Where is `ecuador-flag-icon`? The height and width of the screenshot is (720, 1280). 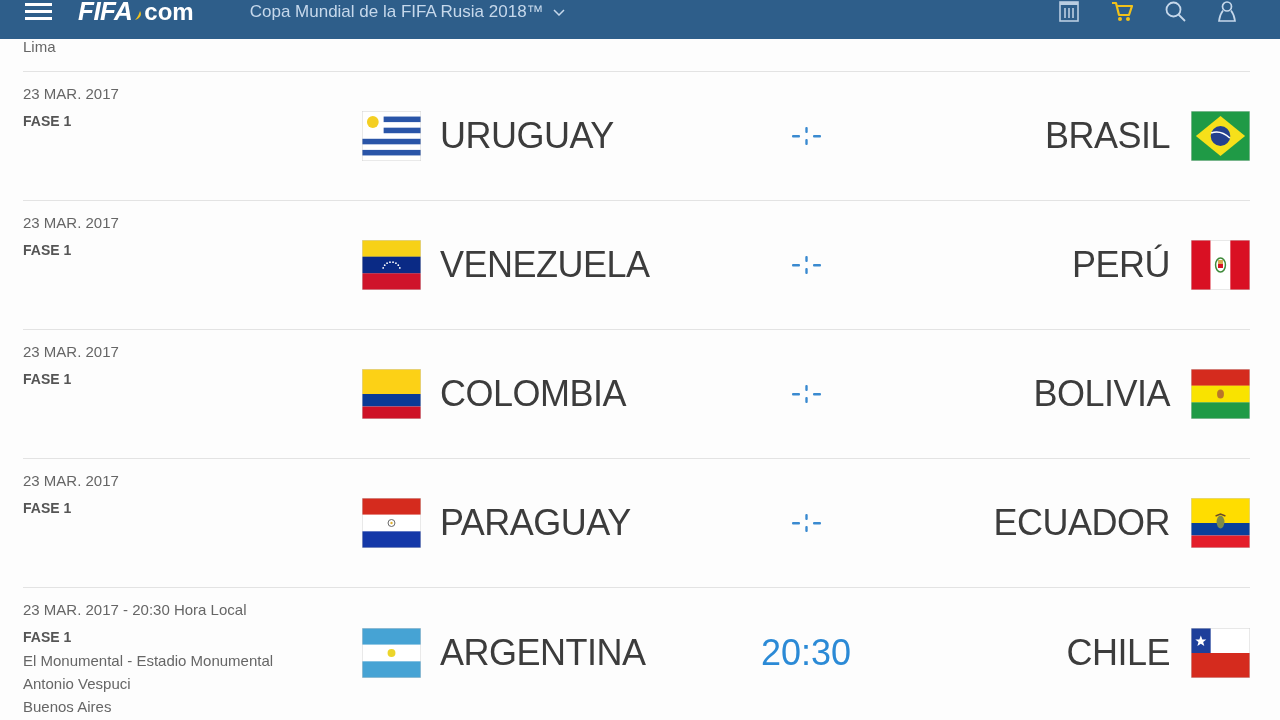
ecuador-flag-icon is located at coordinates (1220, 523).